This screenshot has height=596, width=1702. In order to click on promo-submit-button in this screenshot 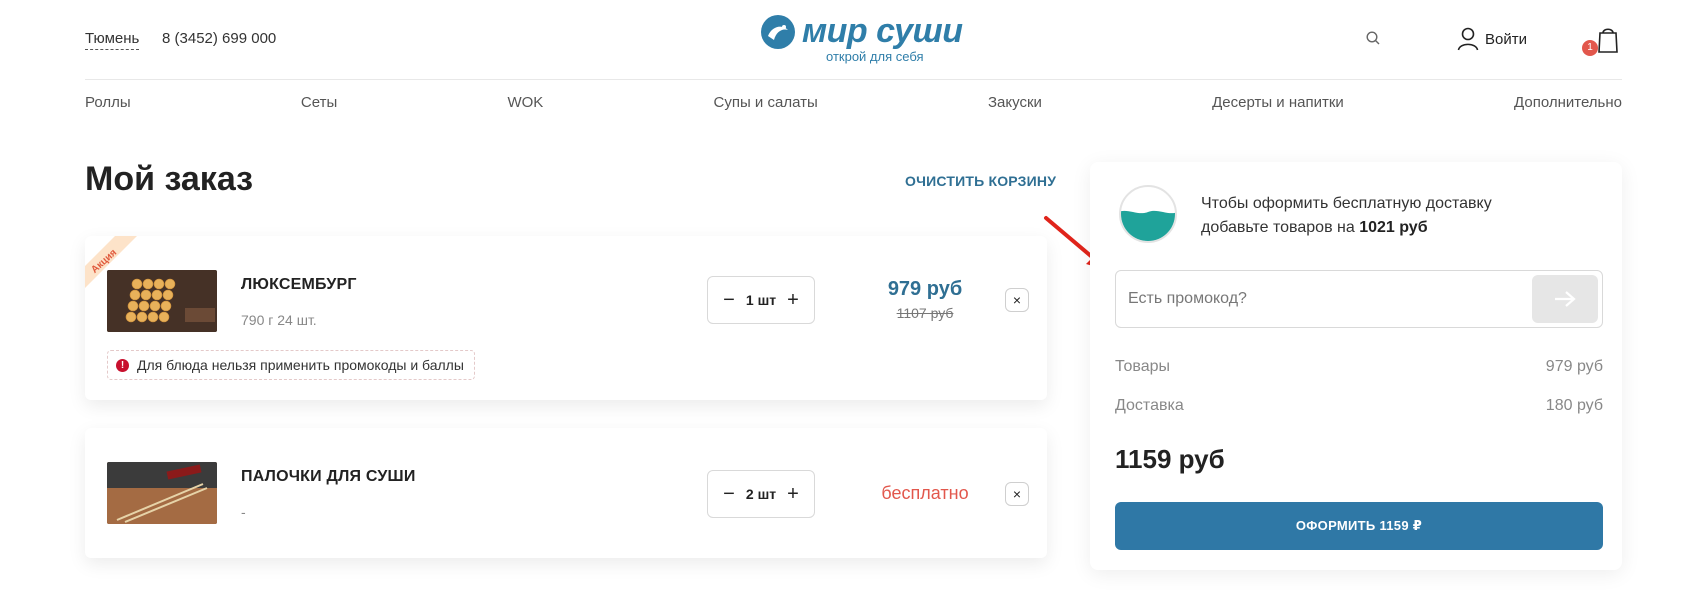, I will do `click(1565, 299)`.